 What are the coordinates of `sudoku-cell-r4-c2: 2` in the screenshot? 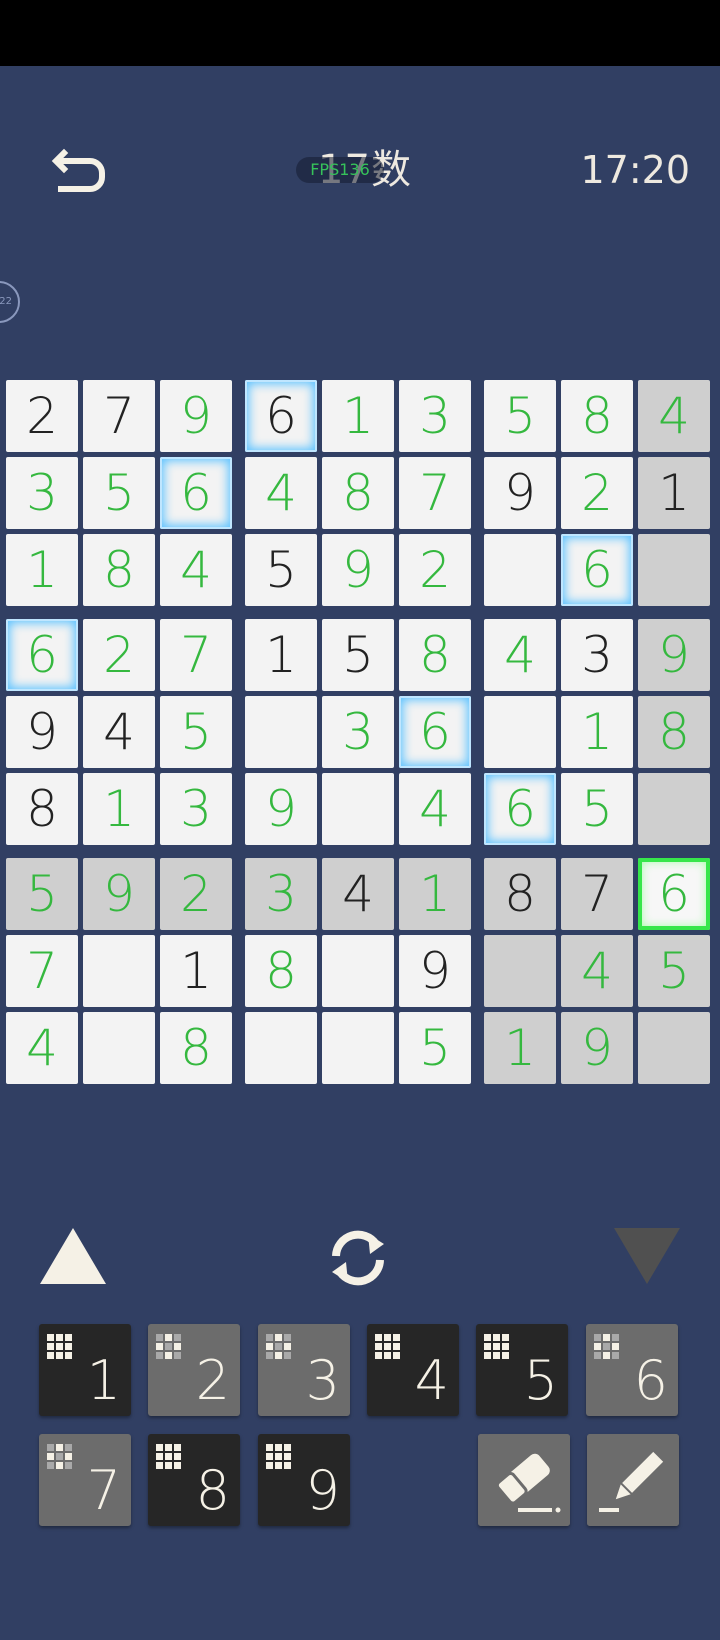 It's located at (119, 655).